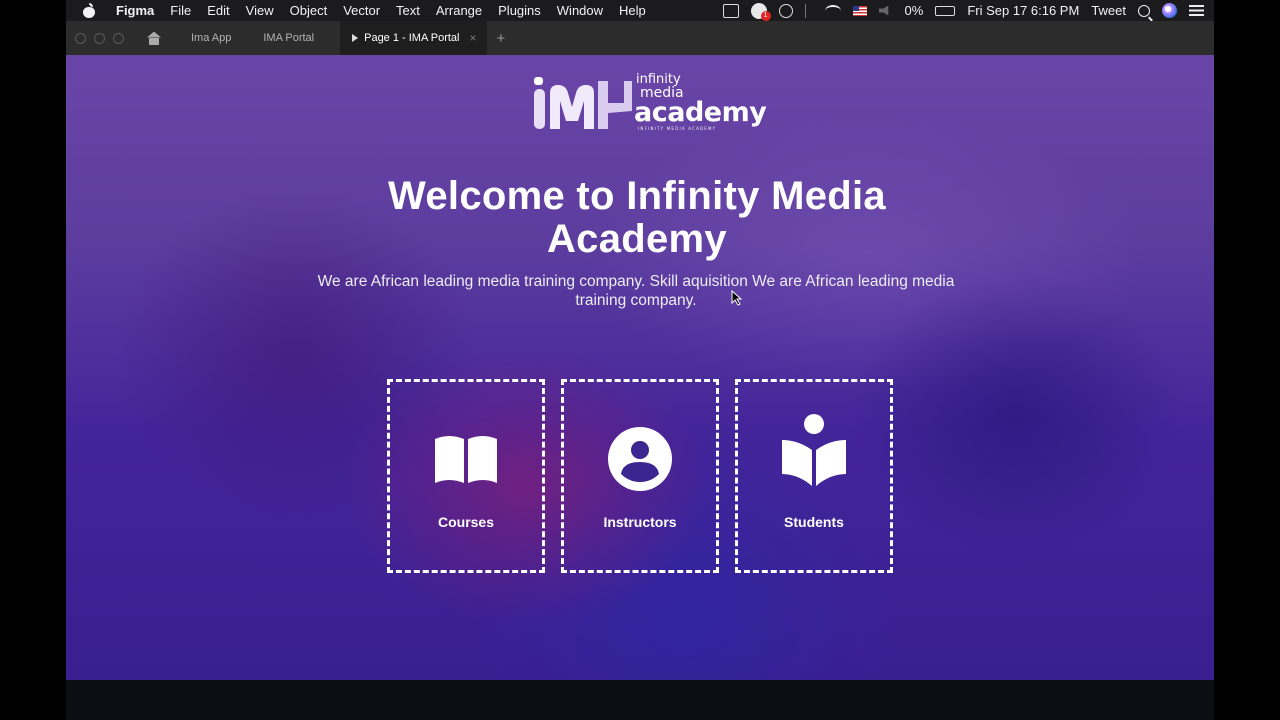  I want to click on notification-app-icon: 1, so click(760, 11).